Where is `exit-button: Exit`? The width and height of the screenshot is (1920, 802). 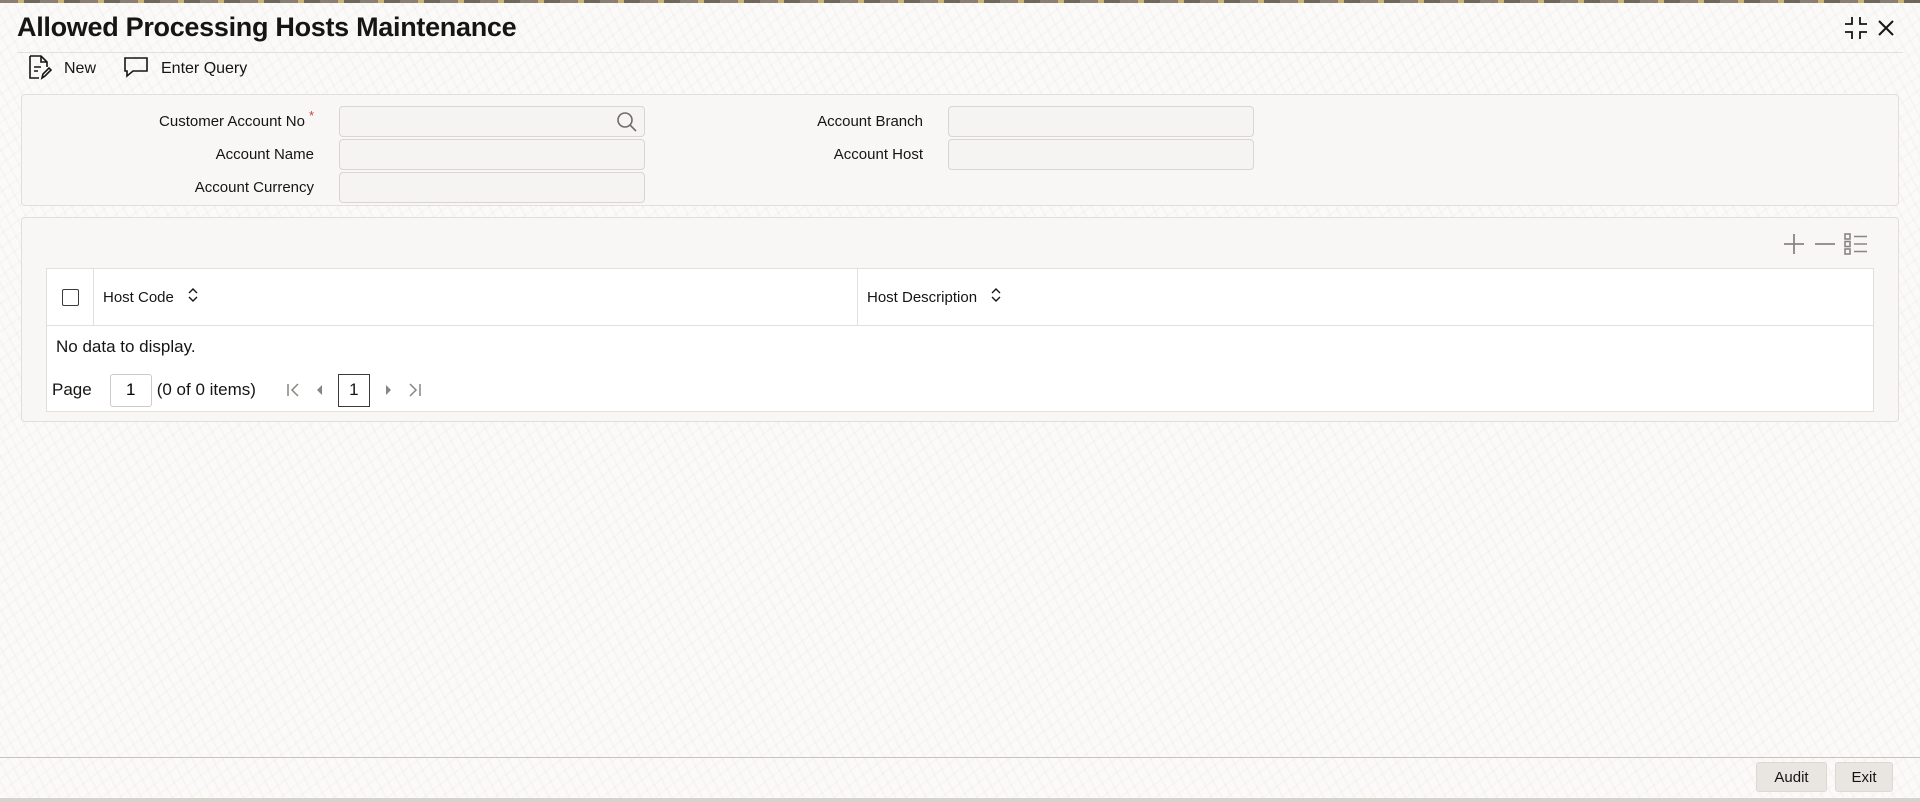 exit-button: Exit is located at coordinates (1864, 777).